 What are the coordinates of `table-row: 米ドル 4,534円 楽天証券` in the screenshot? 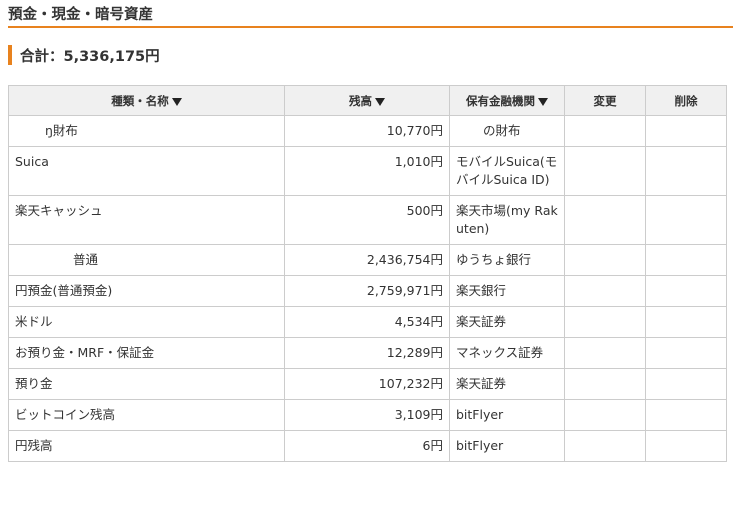 It's located at (367, 322).